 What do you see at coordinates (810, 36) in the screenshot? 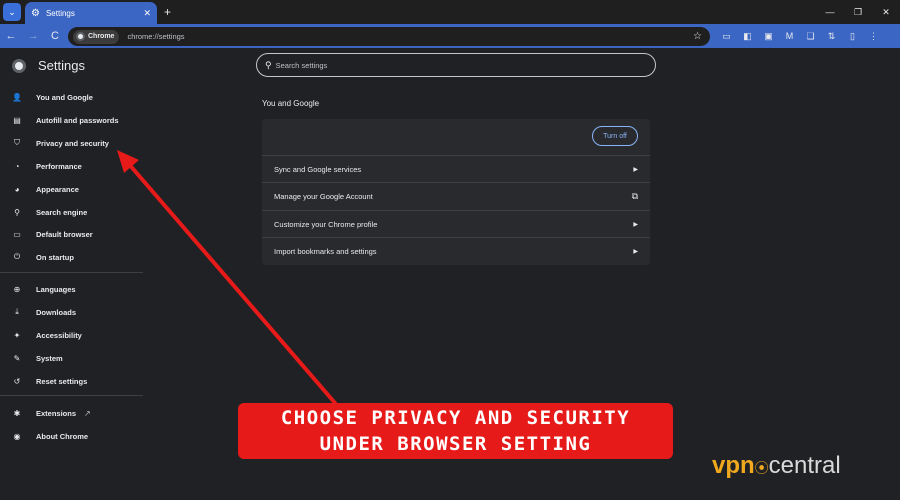
I see `puzzle-icon: ❏` at bounding box center [810, 36].